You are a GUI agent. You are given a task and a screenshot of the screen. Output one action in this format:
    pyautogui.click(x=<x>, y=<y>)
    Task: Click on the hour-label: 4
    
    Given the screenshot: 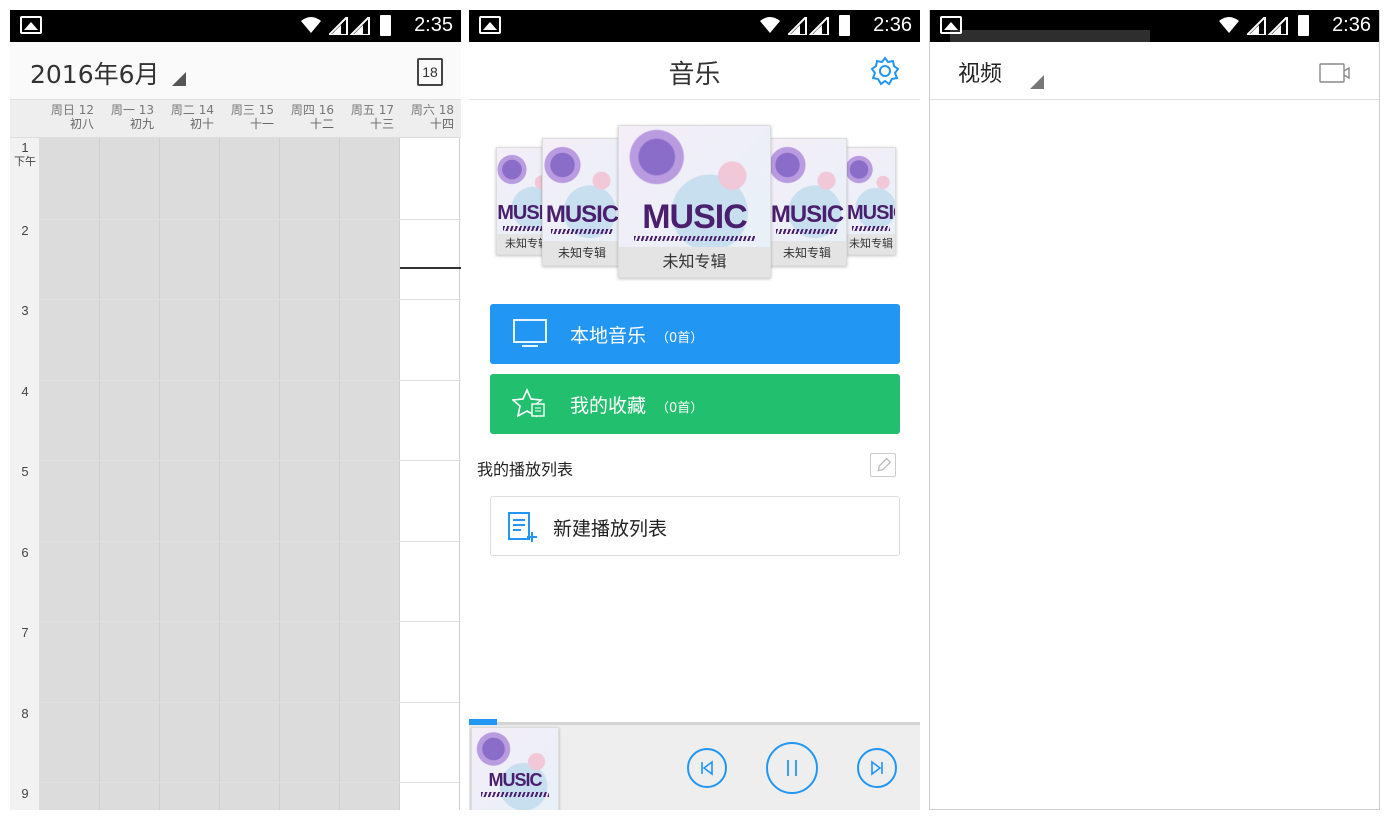 What is the action you would take?
    pyautogui.click(x=25, y=391)
    